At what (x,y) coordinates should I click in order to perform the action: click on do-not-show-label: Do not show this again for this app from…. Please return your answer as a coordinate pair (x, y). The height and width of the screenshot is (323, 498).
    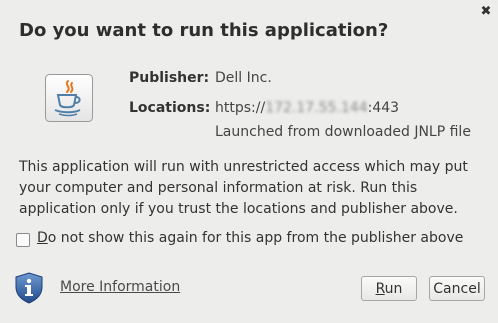
    Looking at the image, I should click on (250, 238).